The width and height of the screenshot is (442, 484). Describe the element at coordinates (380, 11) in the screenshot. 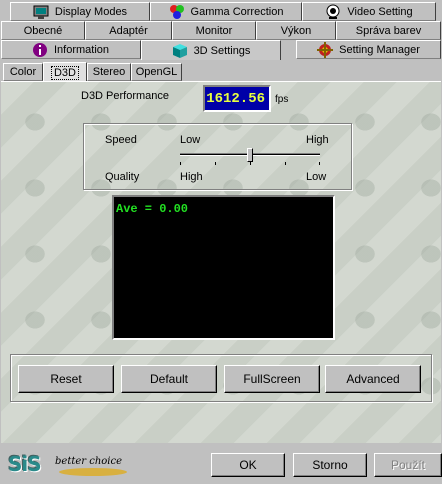

I see `tab-label: Video Setting` at that location.